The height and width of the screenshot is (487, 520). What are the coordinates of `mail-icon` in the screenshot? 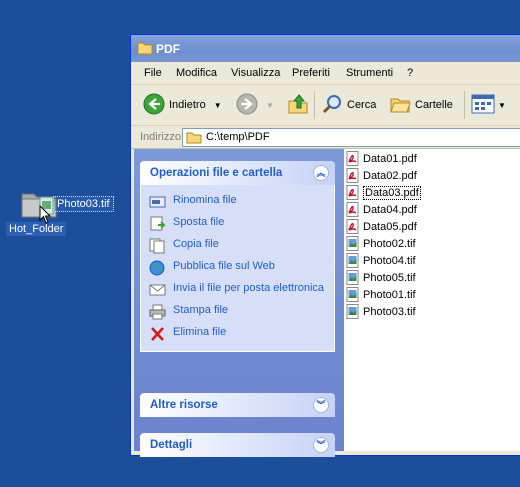 It's located at (158, 290).